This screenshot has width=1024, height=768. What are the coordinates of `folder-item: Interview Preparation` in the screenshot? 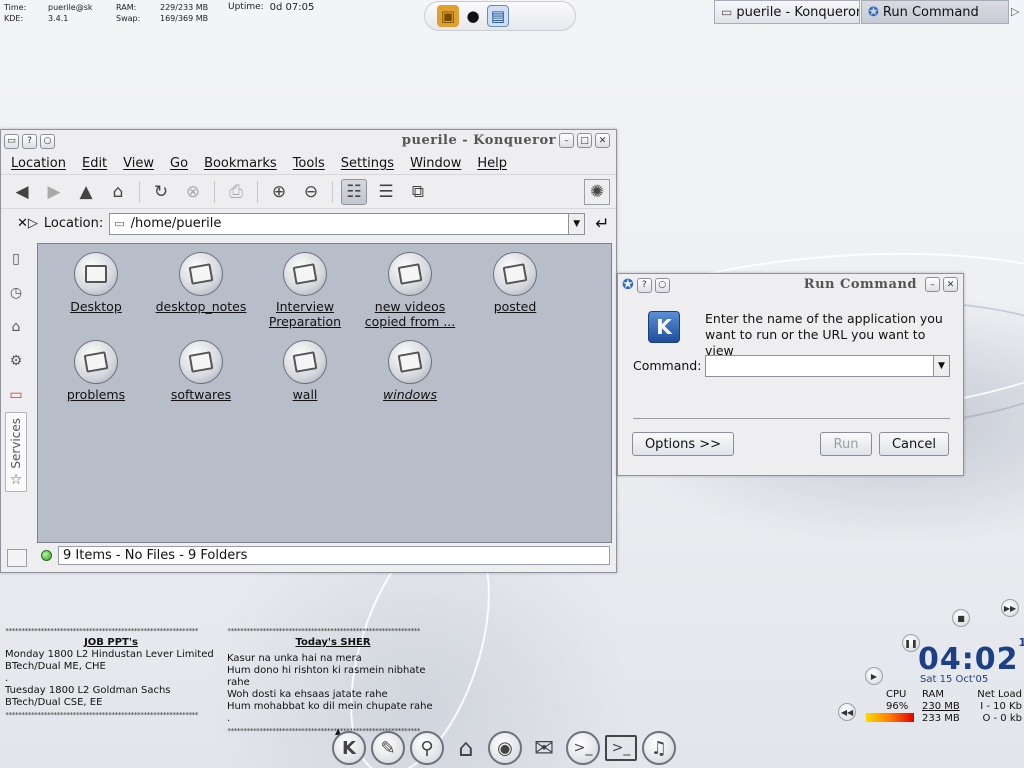 It's located at (305, 290).